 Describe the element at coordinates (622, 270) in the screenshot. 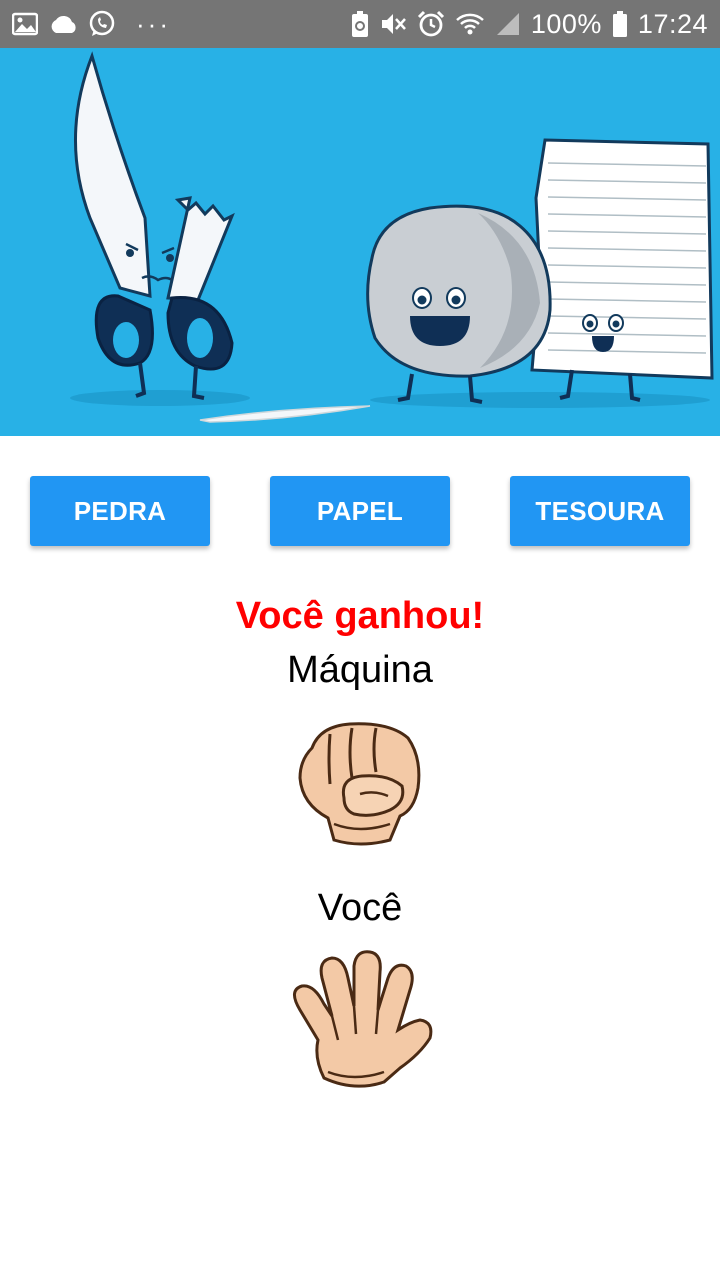

I see `paper-illustration` at that location.